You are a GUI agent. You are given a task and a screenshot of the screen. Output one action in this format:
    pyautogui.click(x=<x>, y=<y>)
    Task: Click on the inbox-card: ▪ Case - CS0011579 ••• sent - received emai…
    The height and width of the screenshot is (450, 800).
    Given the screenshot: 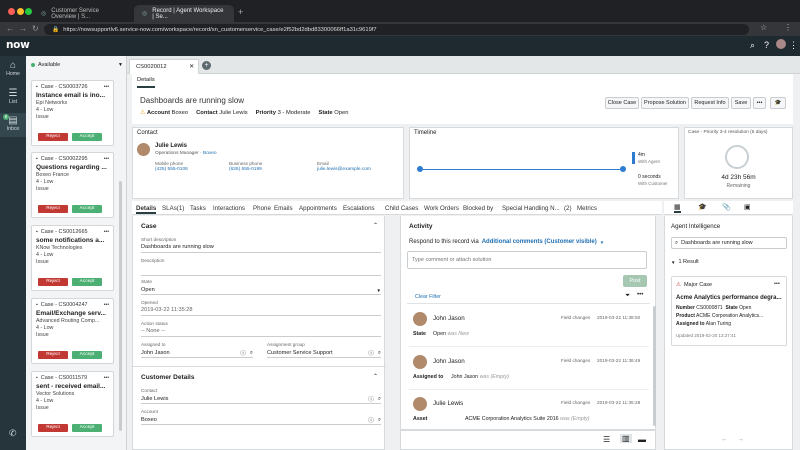 What is the action you would take?
    pyautogui.click(x=72, y=404)
    